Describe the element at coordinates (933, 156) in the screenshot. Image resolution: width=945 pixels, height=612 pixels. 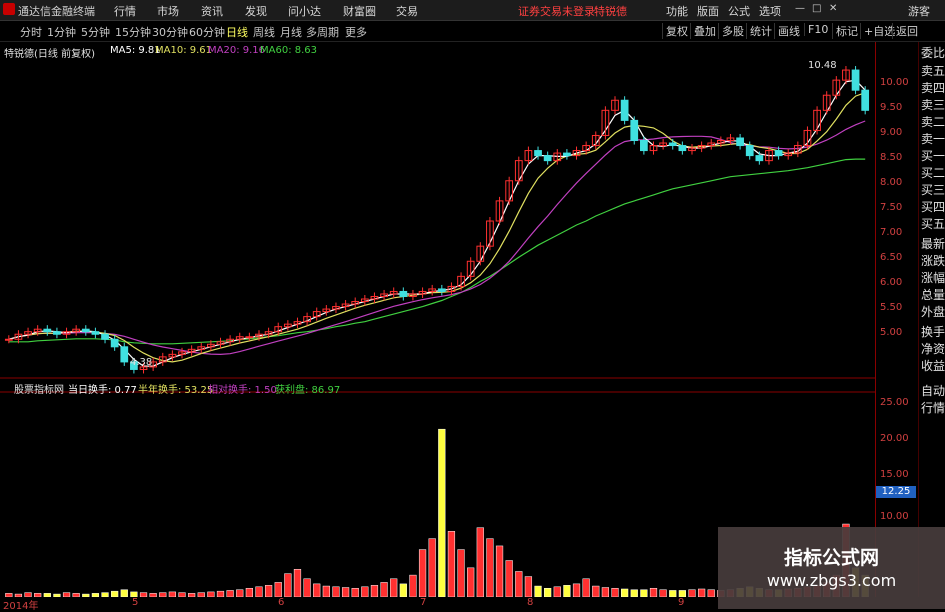
I see `side-buy1: 买一` at that location.